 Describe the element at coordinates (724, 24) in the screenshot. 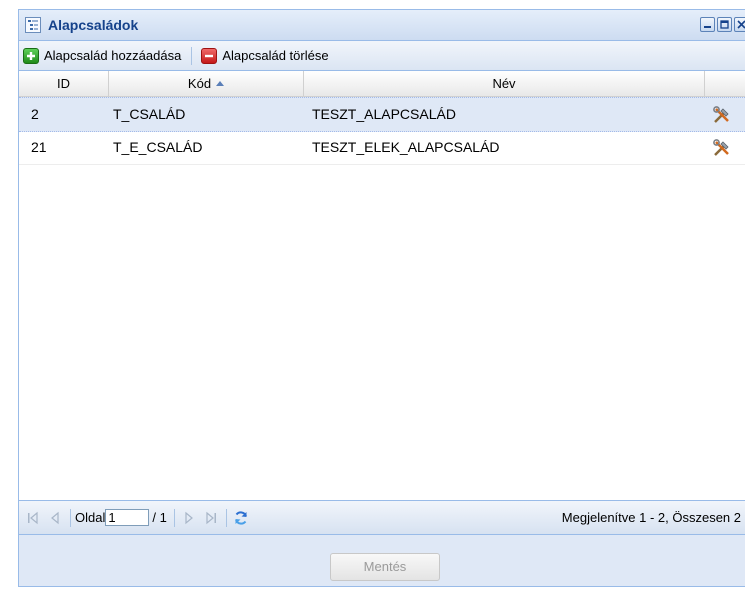

I see `maximize-icon` at that location.